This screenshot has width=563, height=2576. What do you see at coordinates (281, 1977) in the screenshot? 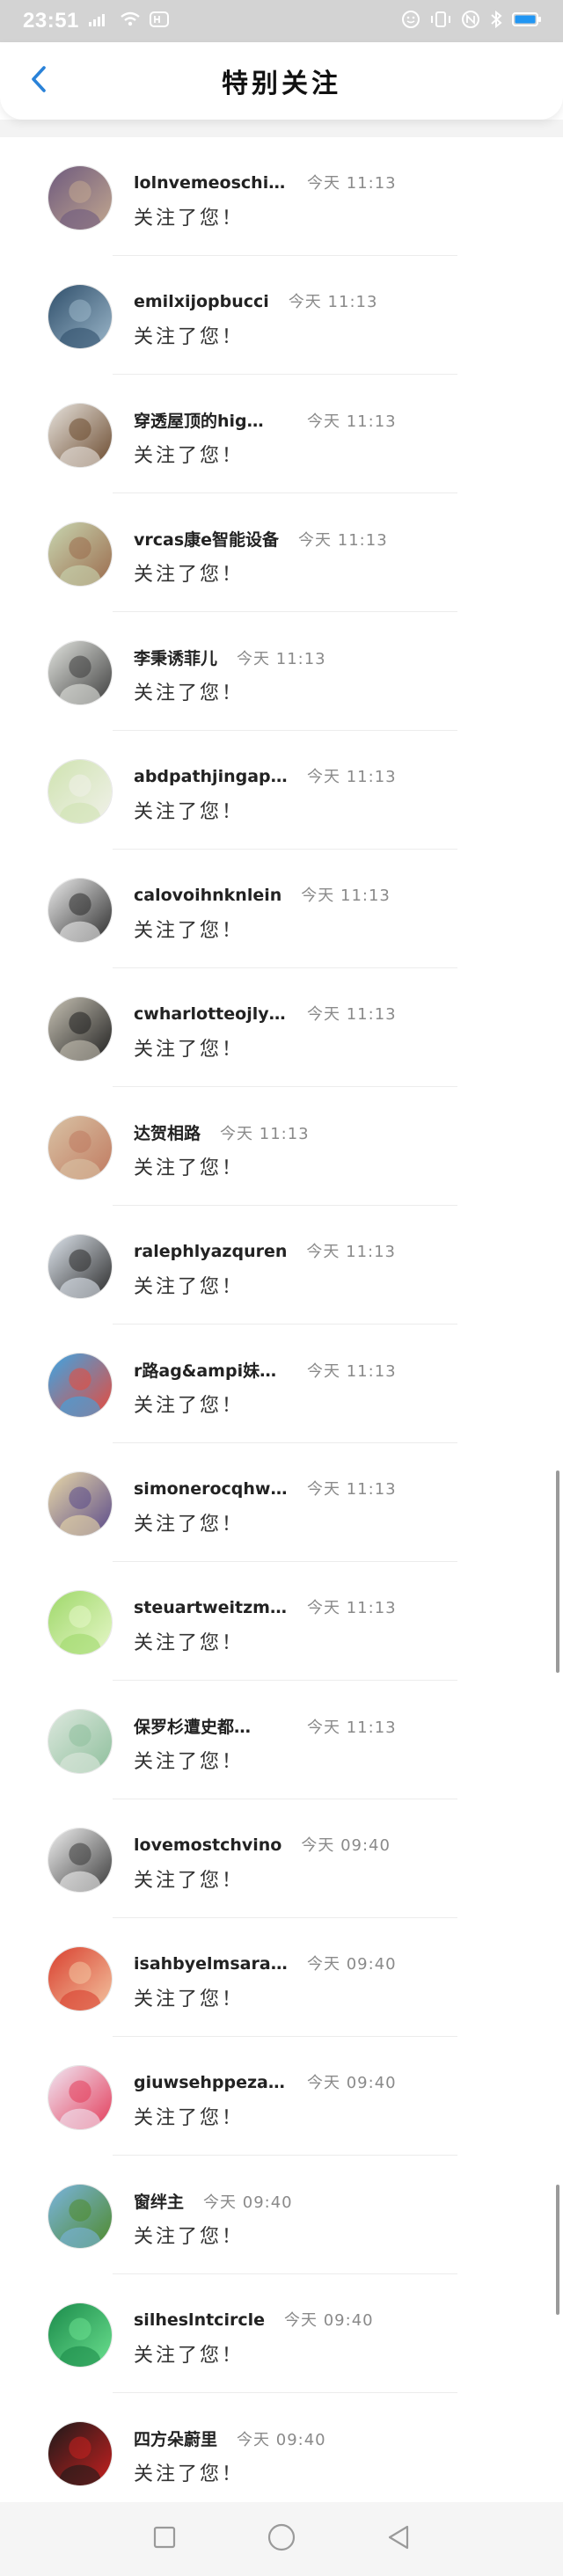
I see `list-item: isahbyelmsarajtnt 今天 09:40 关注了您！` at bounding box center [281, 1977].